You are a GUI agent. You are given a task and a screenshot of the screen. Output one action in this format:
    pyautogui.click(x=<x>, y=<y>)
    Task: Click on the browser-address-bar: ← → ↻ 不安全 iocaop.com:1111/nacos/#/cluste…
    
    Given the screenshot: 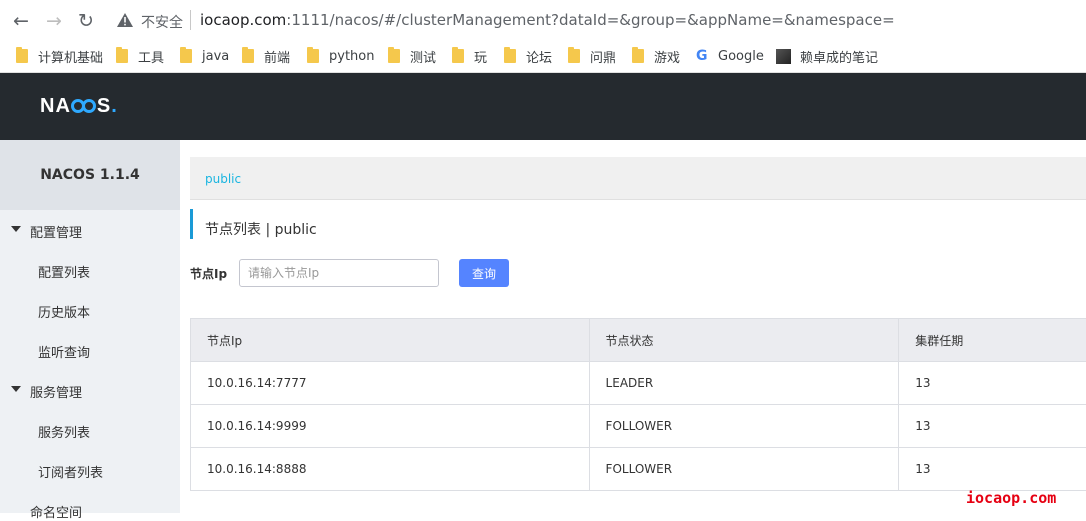 What is the action you would take?
    pyautogui.click(x=543, y=20)
    